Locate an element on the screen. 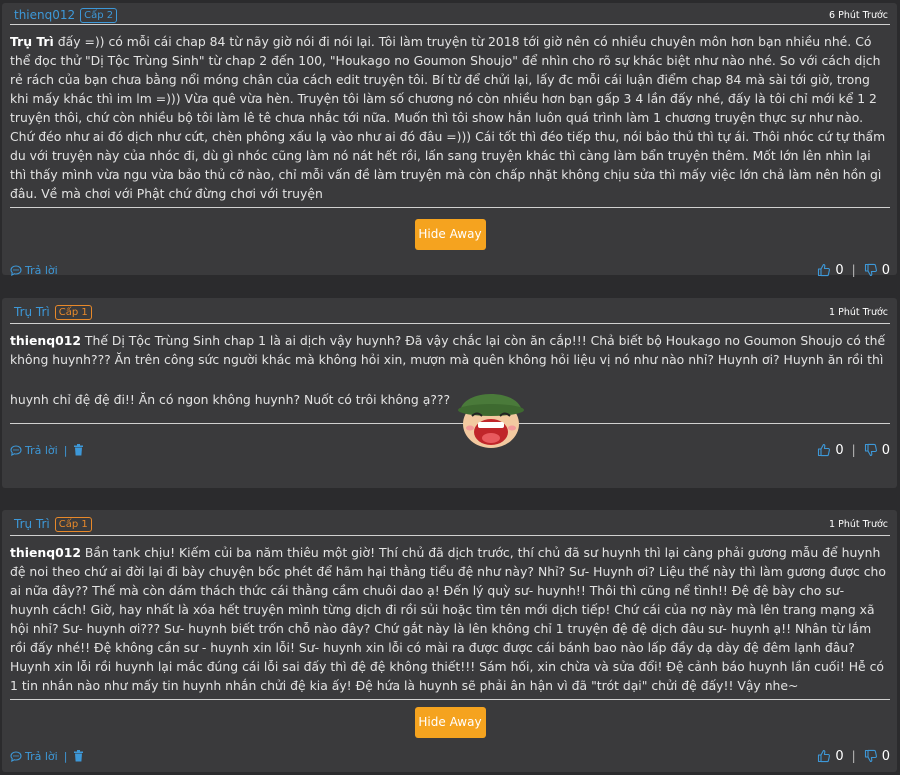 This screenshot has height=775, width=900. comment-footer: Trả lời 0 | 0 is located at coordinates (450, 270).